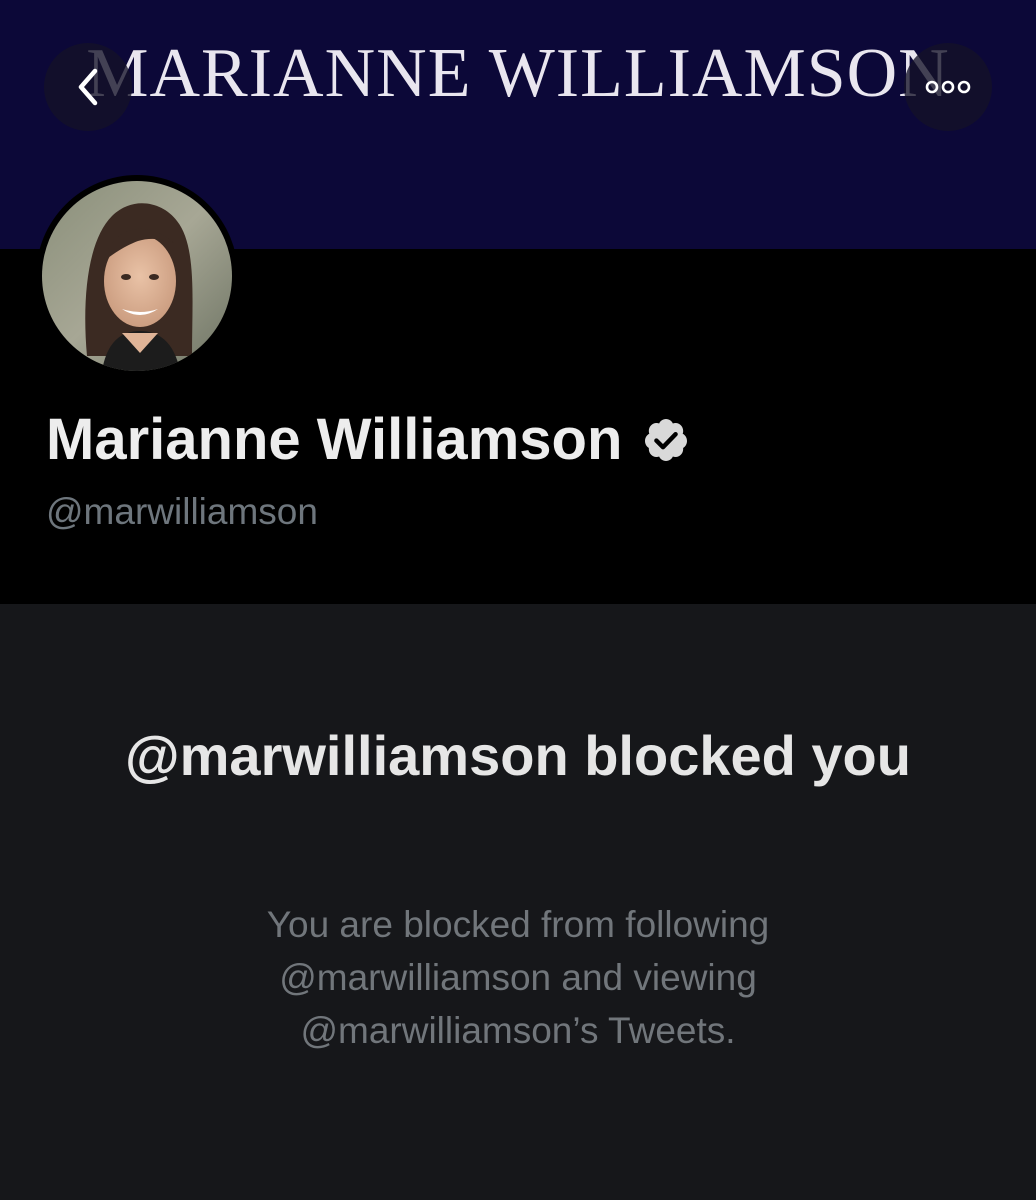  I want to click on blocked-title: @marwilliamson blocked you, so click(518, 755).